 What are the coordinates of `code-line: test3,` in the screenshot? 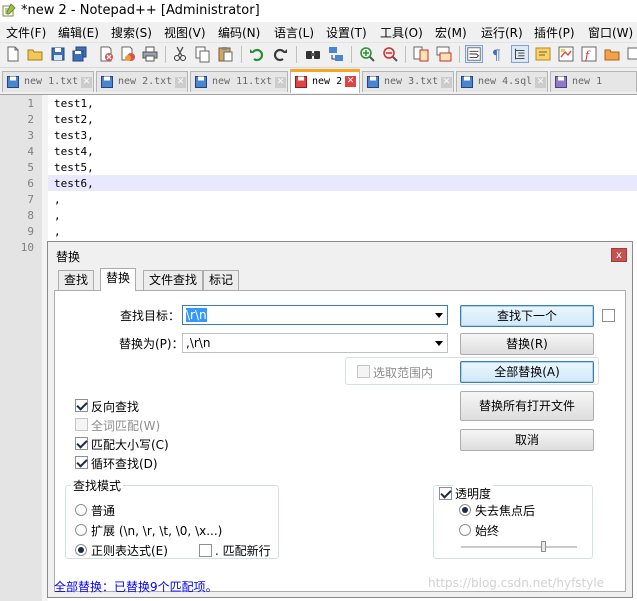 It's located at (74, 135).